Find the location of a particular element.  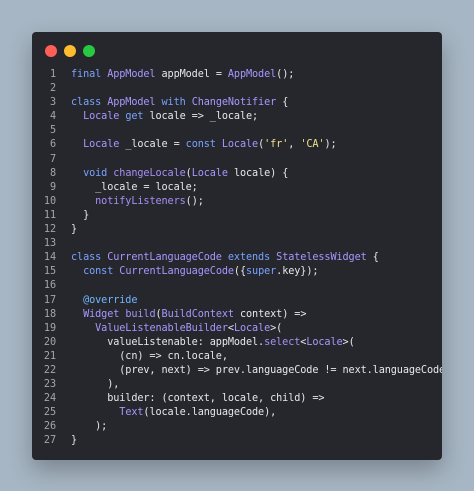

code-line: 8 void changeLocale(Locale locale) { is located at coordinates (237, 174).